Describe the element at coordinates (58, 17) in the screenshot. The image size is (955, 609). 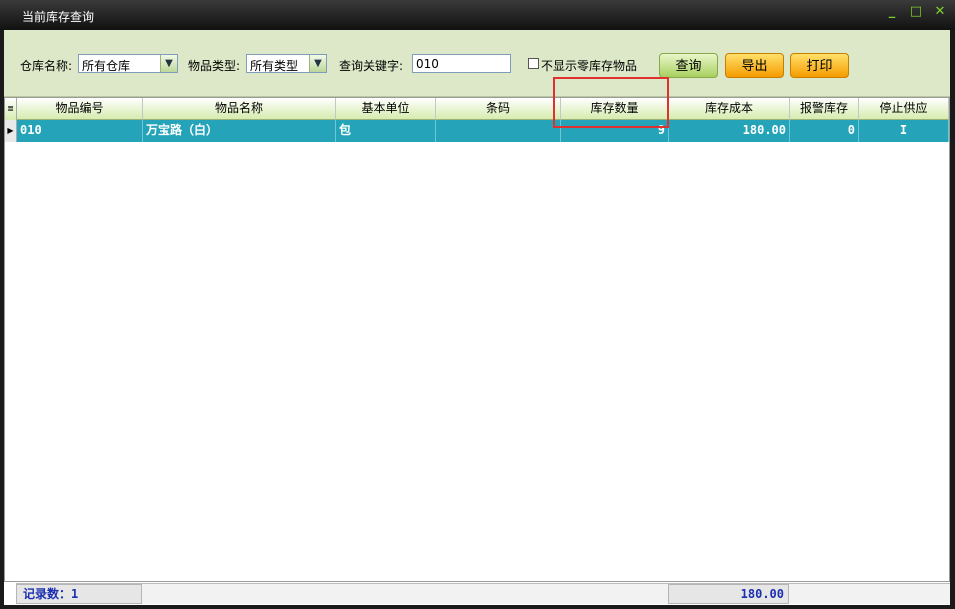
I see `window-title: 当前库存查询` at that location.